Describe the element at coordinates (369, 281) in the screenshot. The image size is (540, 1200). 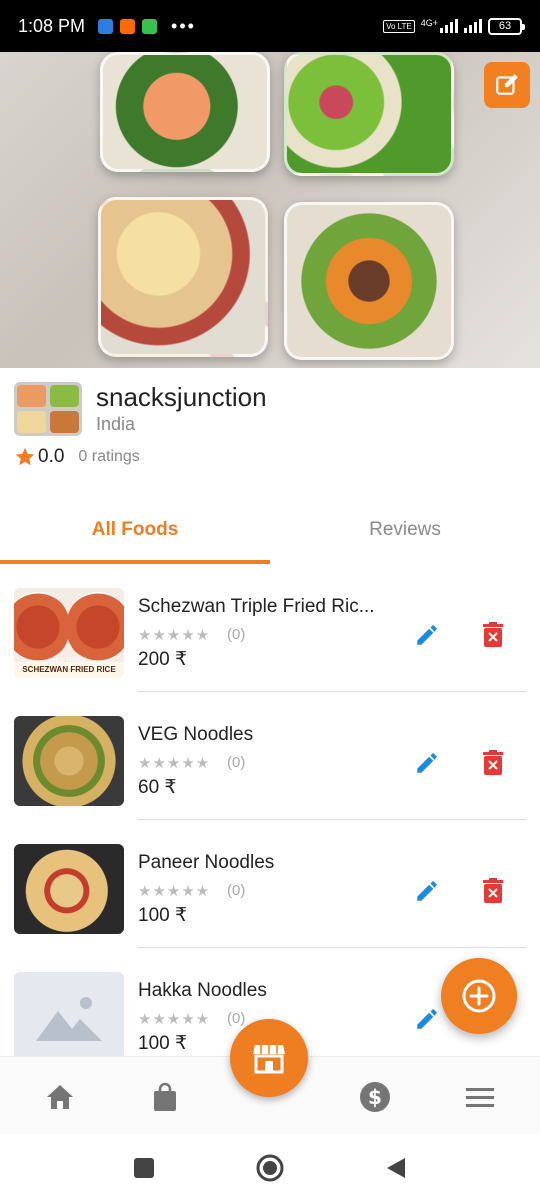
I see `food-container-veggies` at that location.